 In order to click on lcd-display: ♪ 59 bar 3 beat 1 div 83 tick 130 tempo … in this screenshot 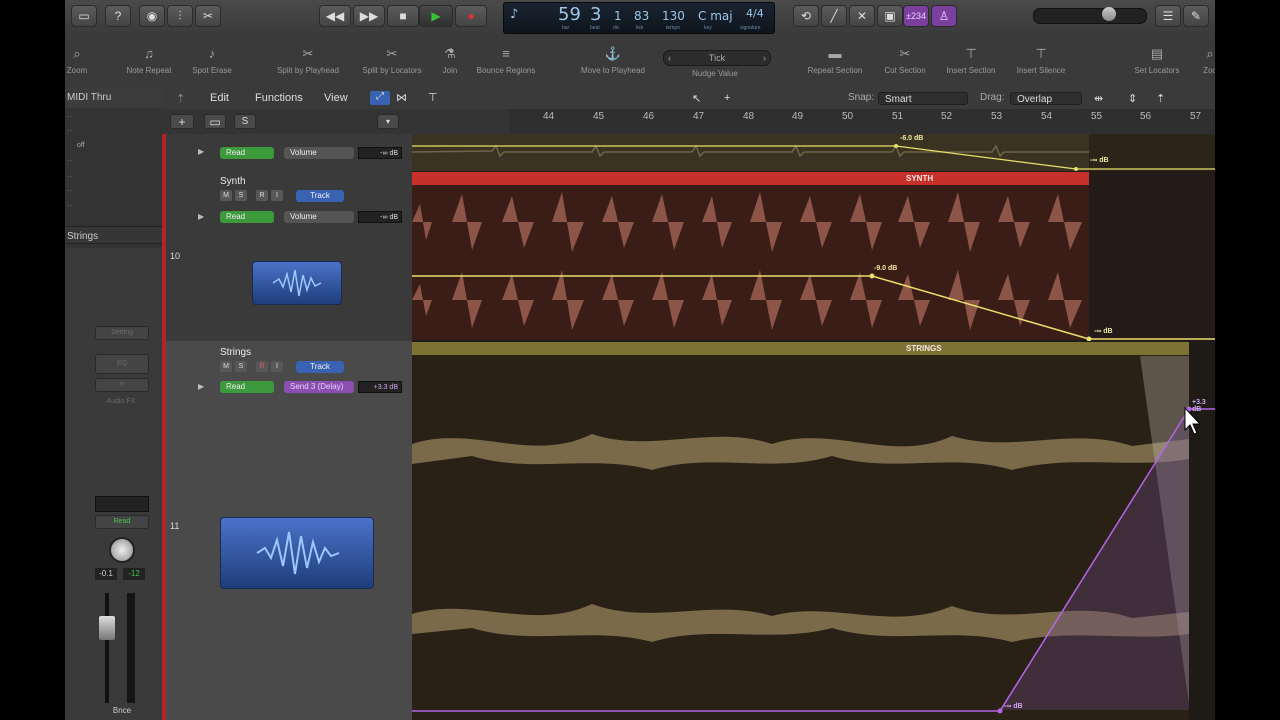, I will do `click(639, 18)`.